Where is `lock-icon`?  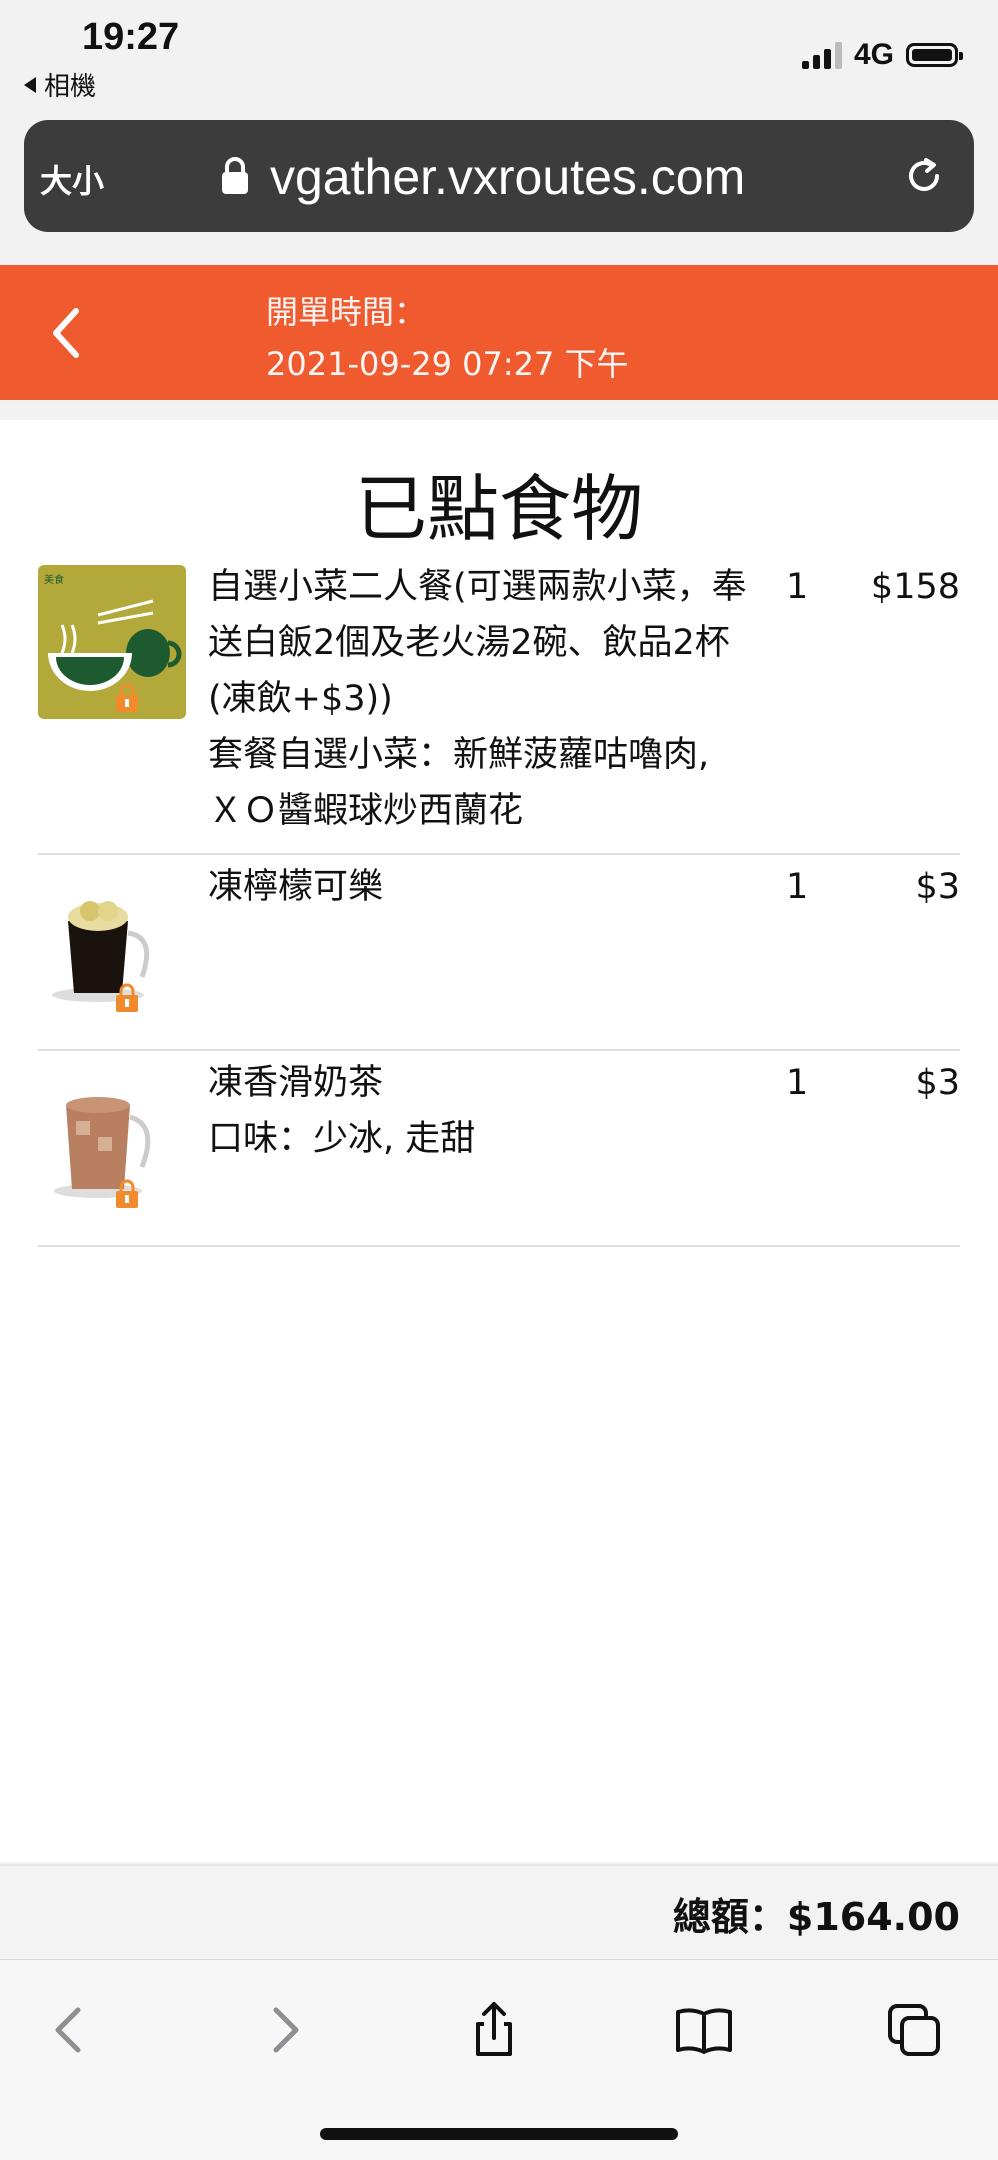
lock-icon is located at coordinates (235, 175).